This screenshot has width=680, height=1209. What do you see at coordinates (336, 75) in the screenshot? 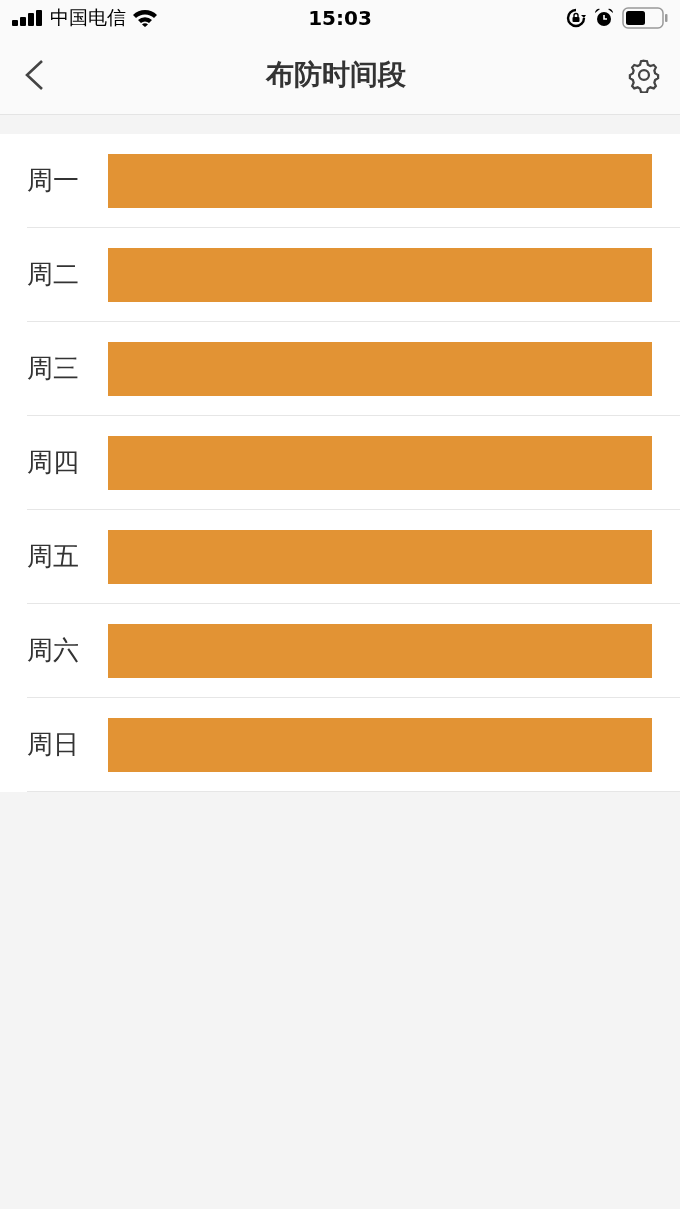
I see `page-title: 布防时间段` at bounding box center [336, 75].